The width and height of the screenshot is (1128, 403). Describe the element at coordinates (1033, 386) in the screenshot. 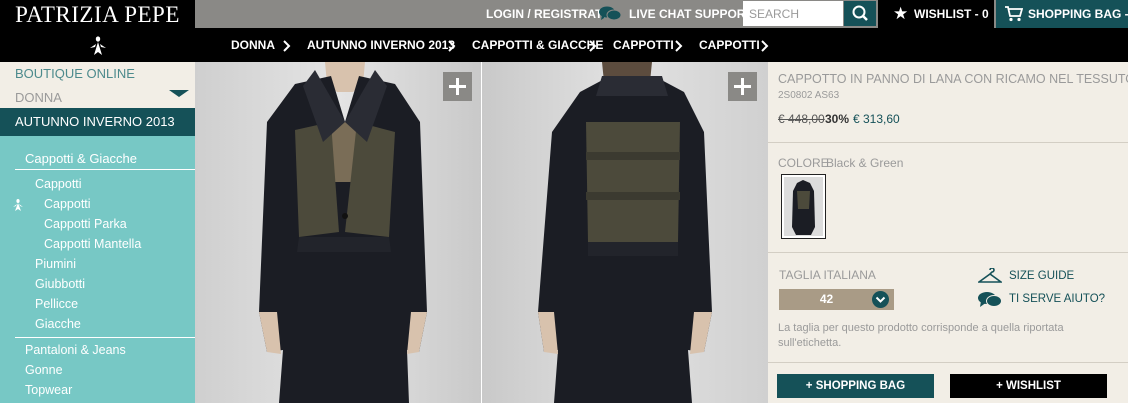

I see `add-to-wishlist-label: WISHLIST` at that location.